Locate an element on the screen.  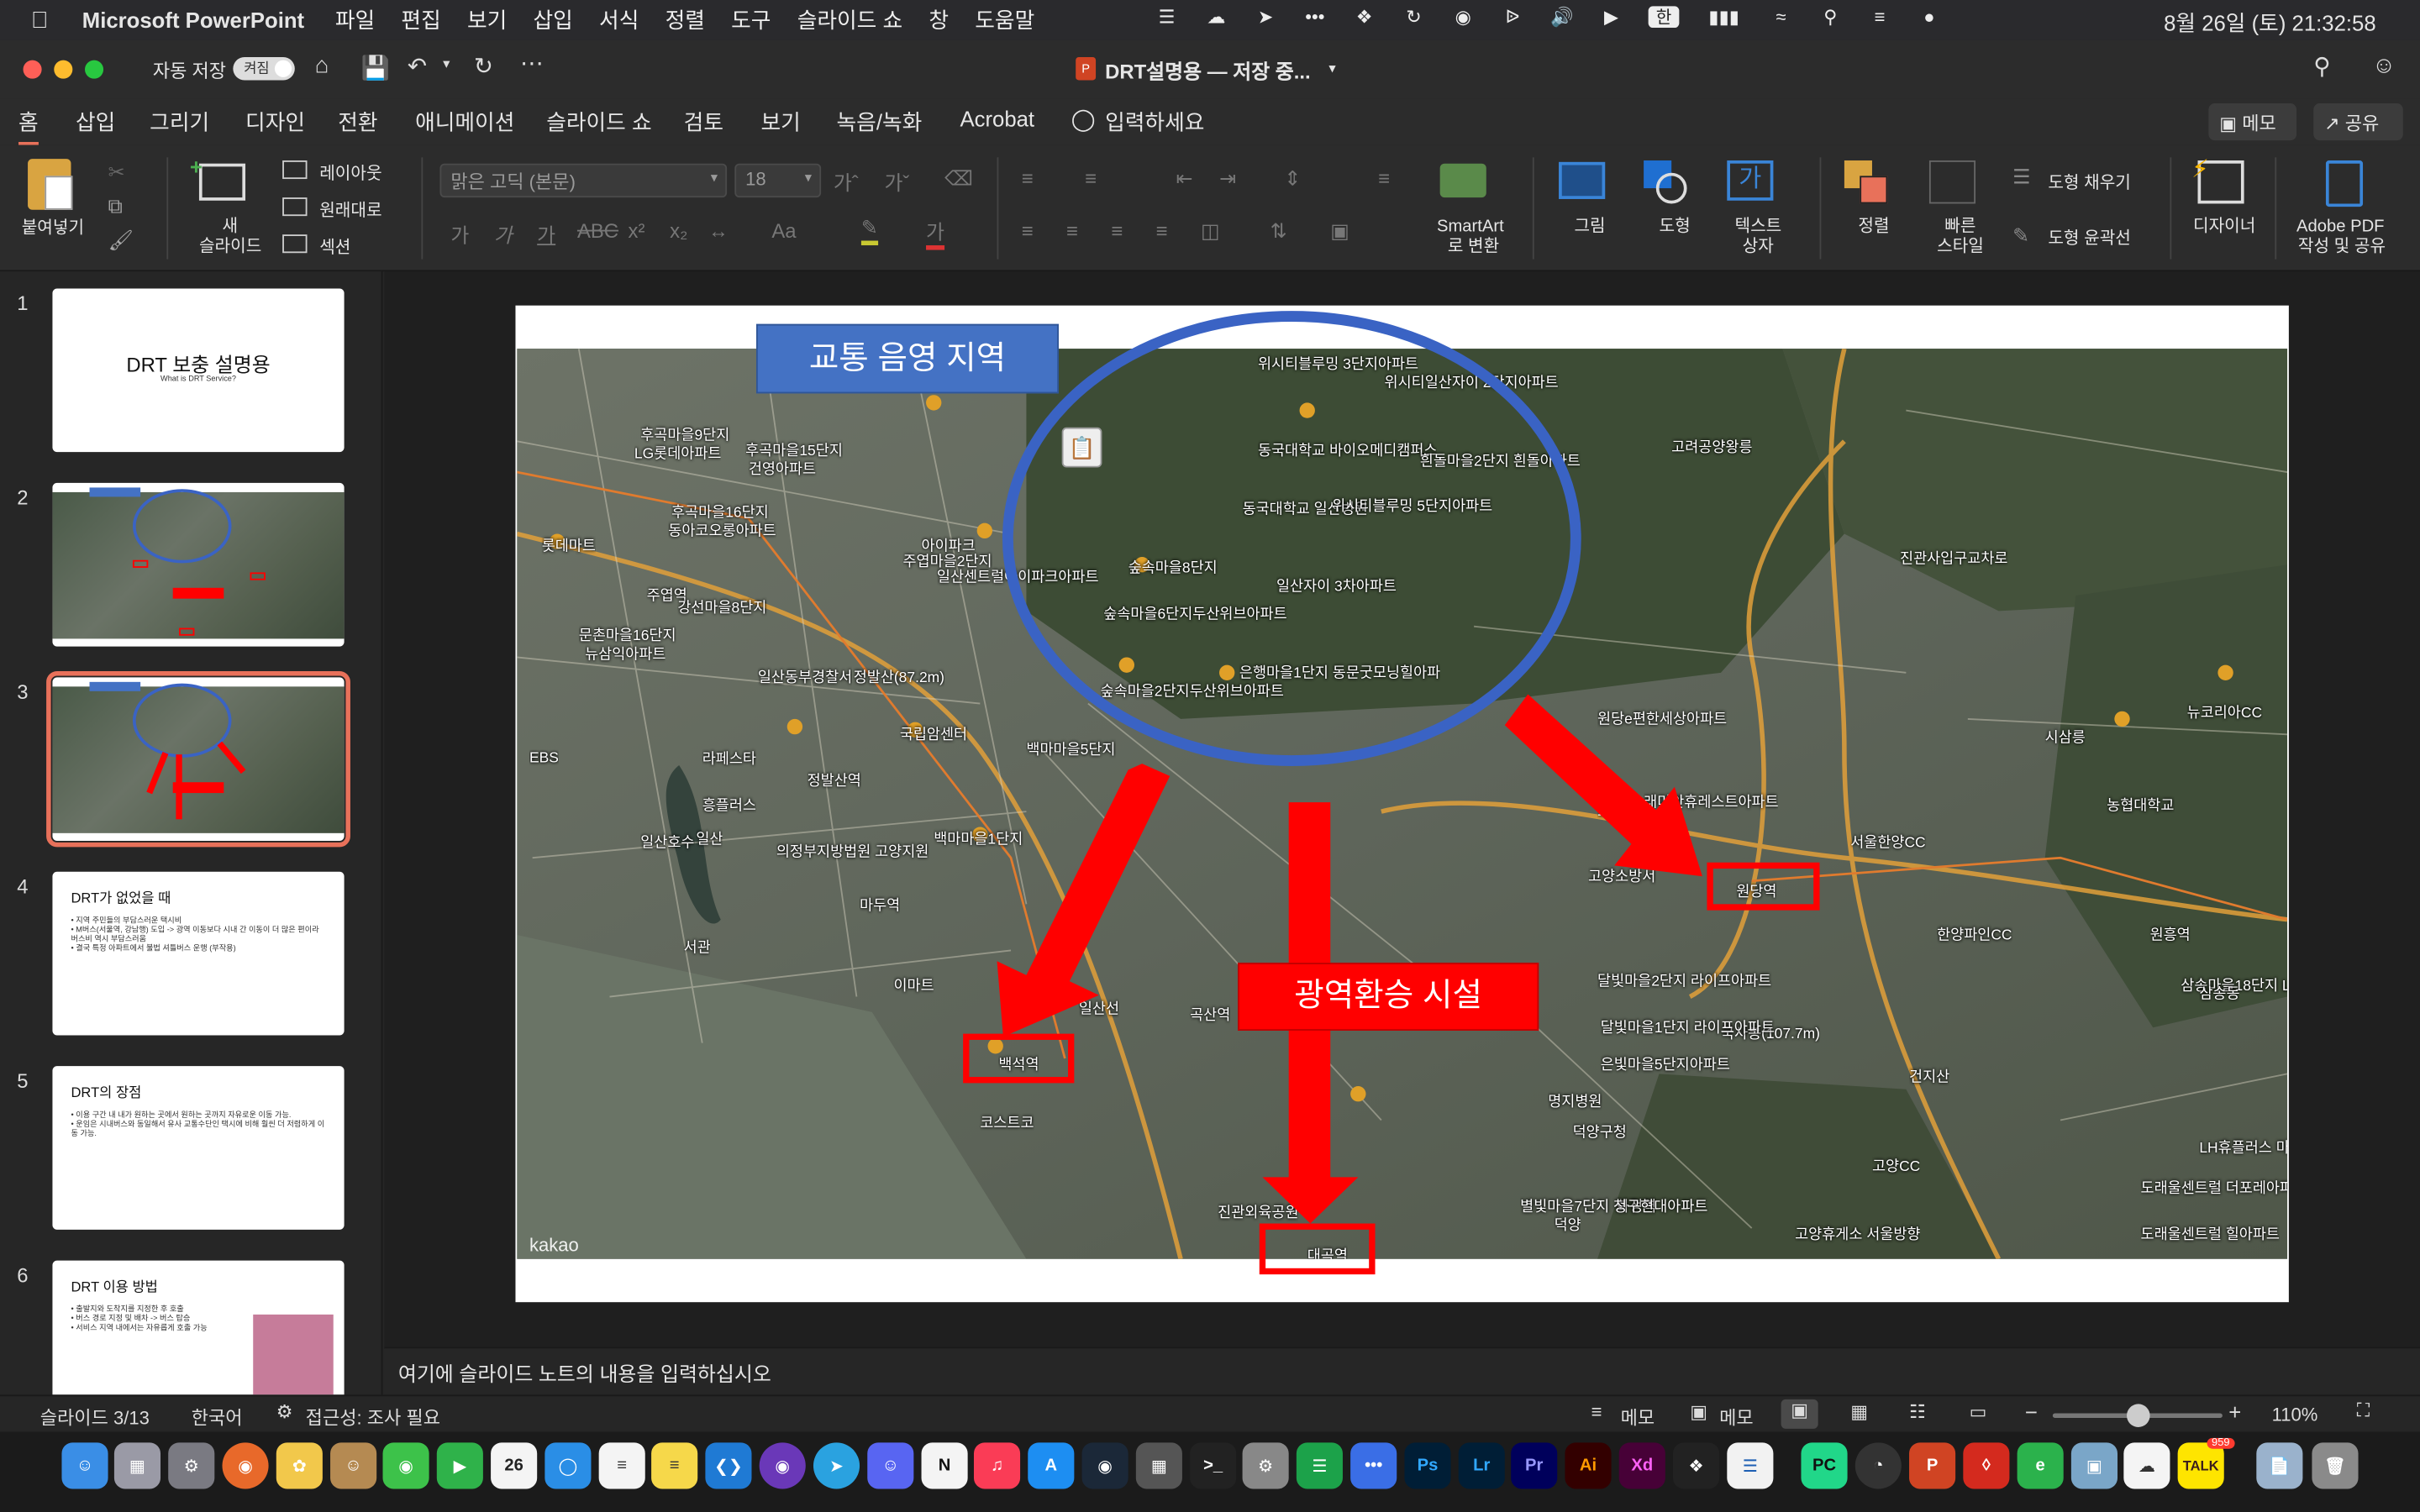
terminal-icon: >_ is located at coordinates (1213, 1465).